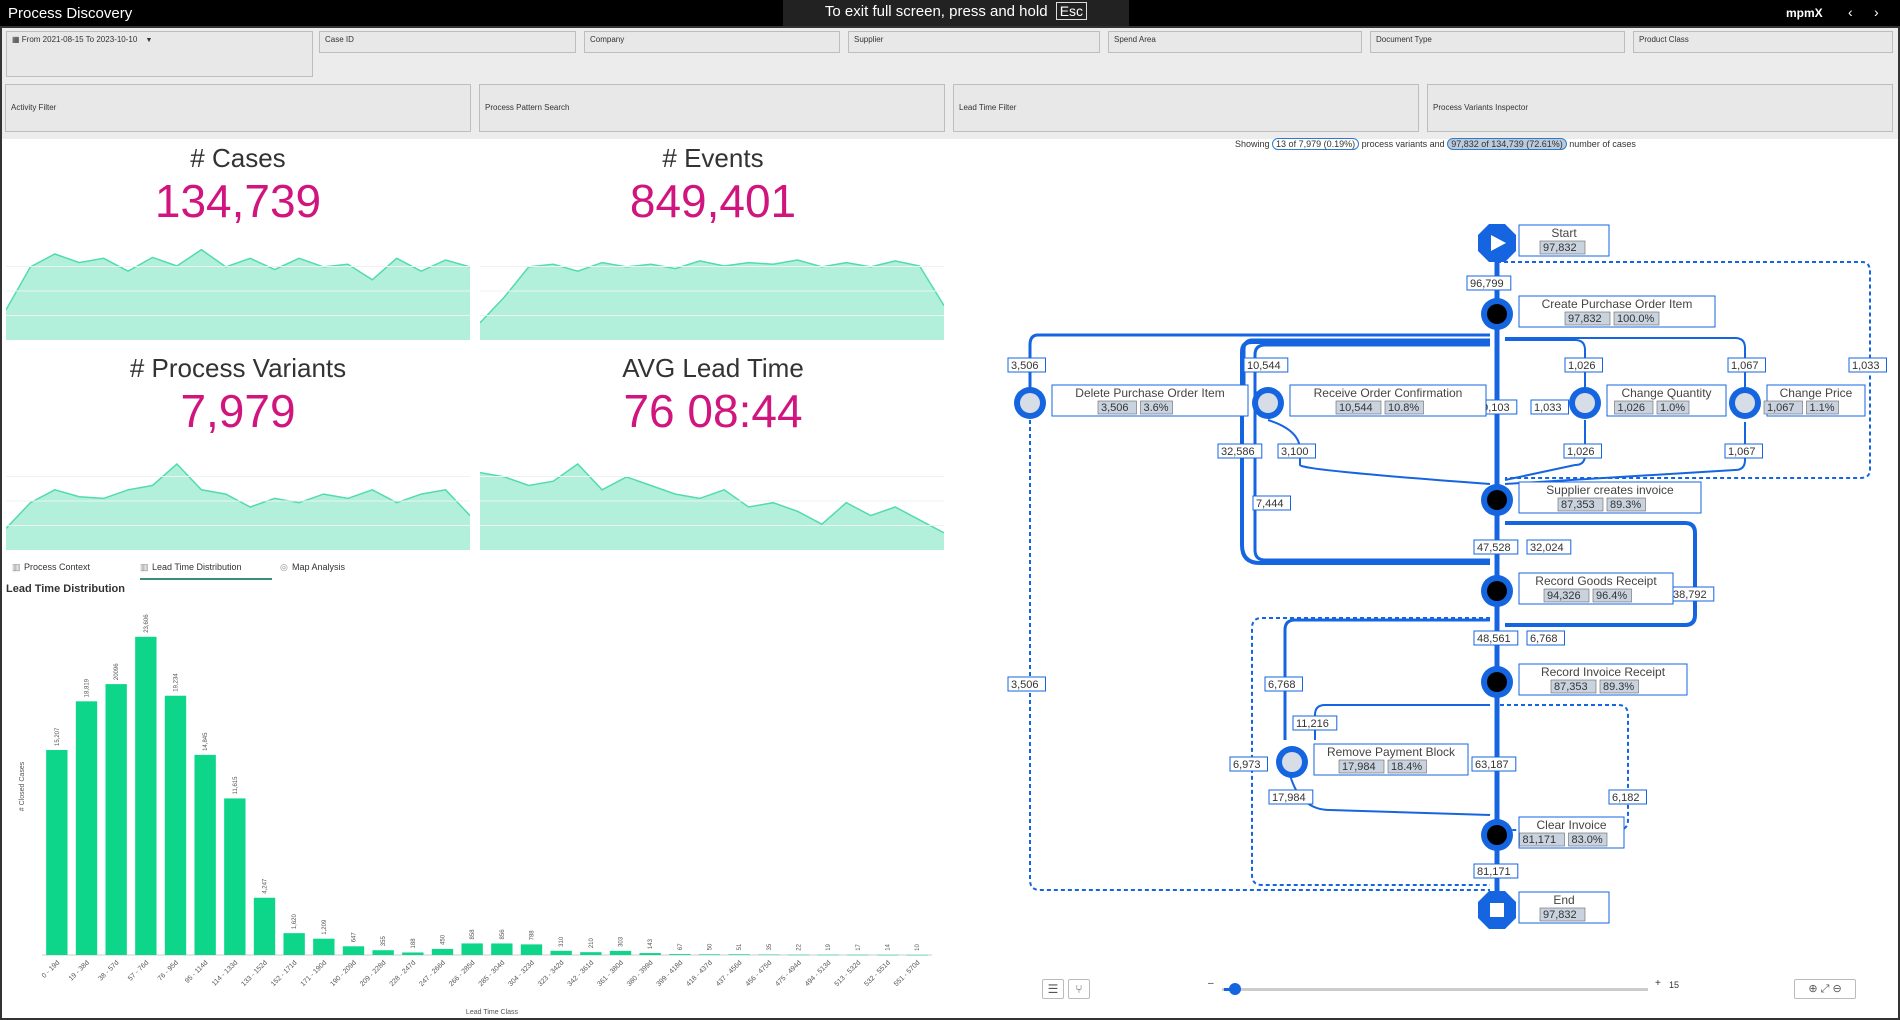 This screenshot has width=1900, height=1020. What do you see at coordinates (1825, 989) in the screenshot?
I see `fit-screen-icon: ⤢` at bounding box center [1825, 989].